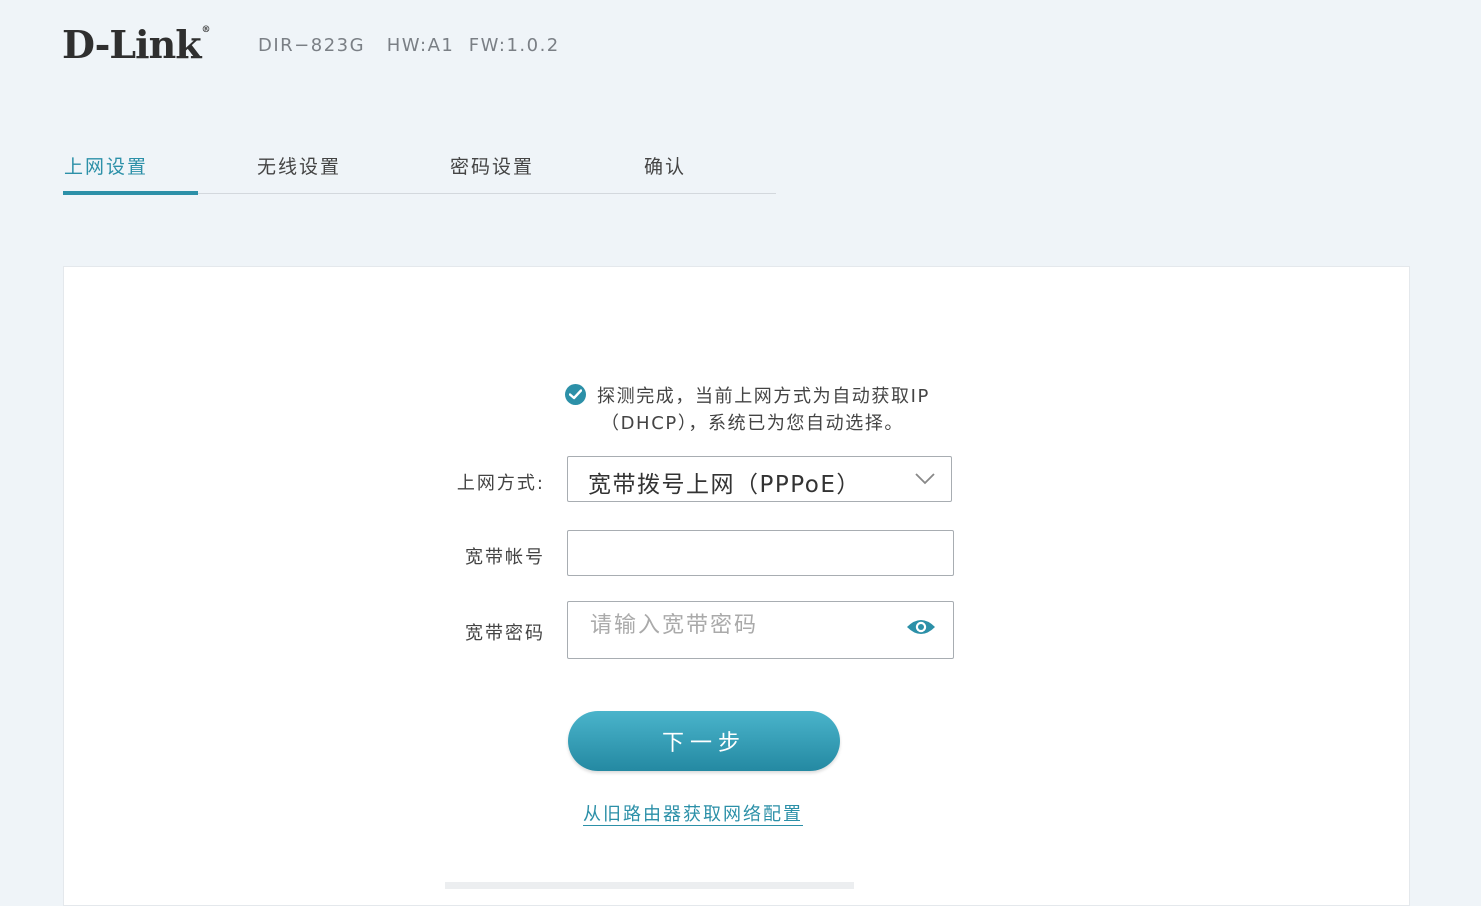 Image resolution: width=1481 pixels, height=906 pixels. What do you see at coordinates (753, 423) in the screenshot?
I see `notice-line-2: （DHCP），系统已为您自动选择。` at bounding box center [753, 423].